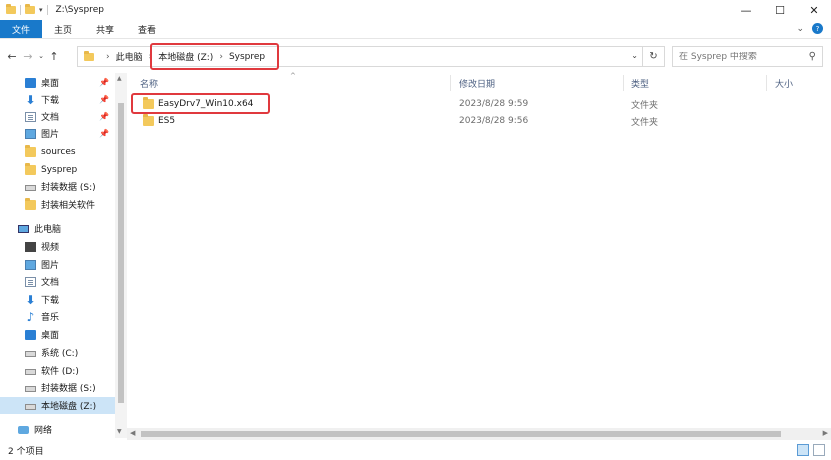 This screenshot has height=460, width=831. What do you see at coordinates (57, 281) in the screenshot?
I see `sidebar-item-documents-pc: 文档` at bounding box center [57, 281].